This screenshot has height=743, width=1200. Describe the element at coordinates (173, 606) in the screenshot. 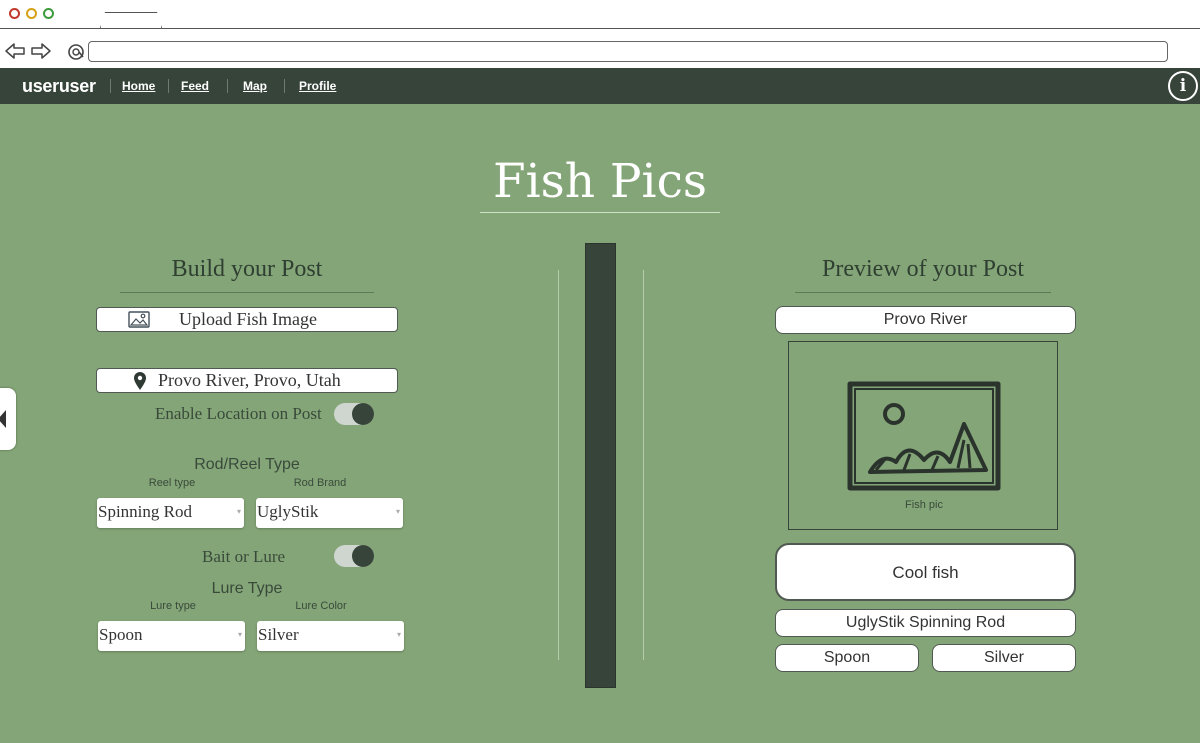

I see `lure-type-label: Lure type` at that location.